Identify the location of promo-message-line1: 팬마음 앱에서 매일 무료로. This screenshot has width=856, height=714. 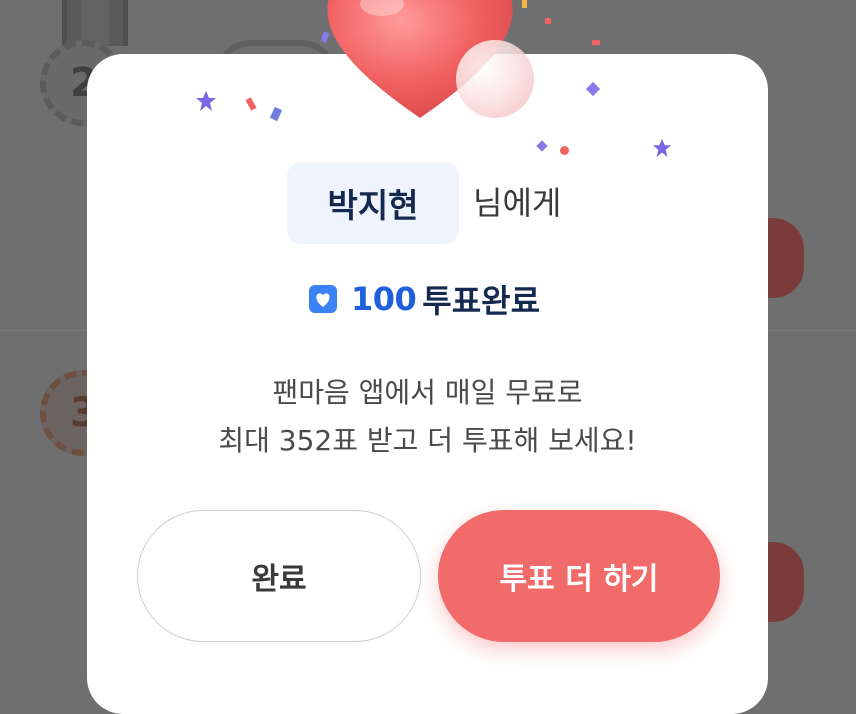
(427, 392).